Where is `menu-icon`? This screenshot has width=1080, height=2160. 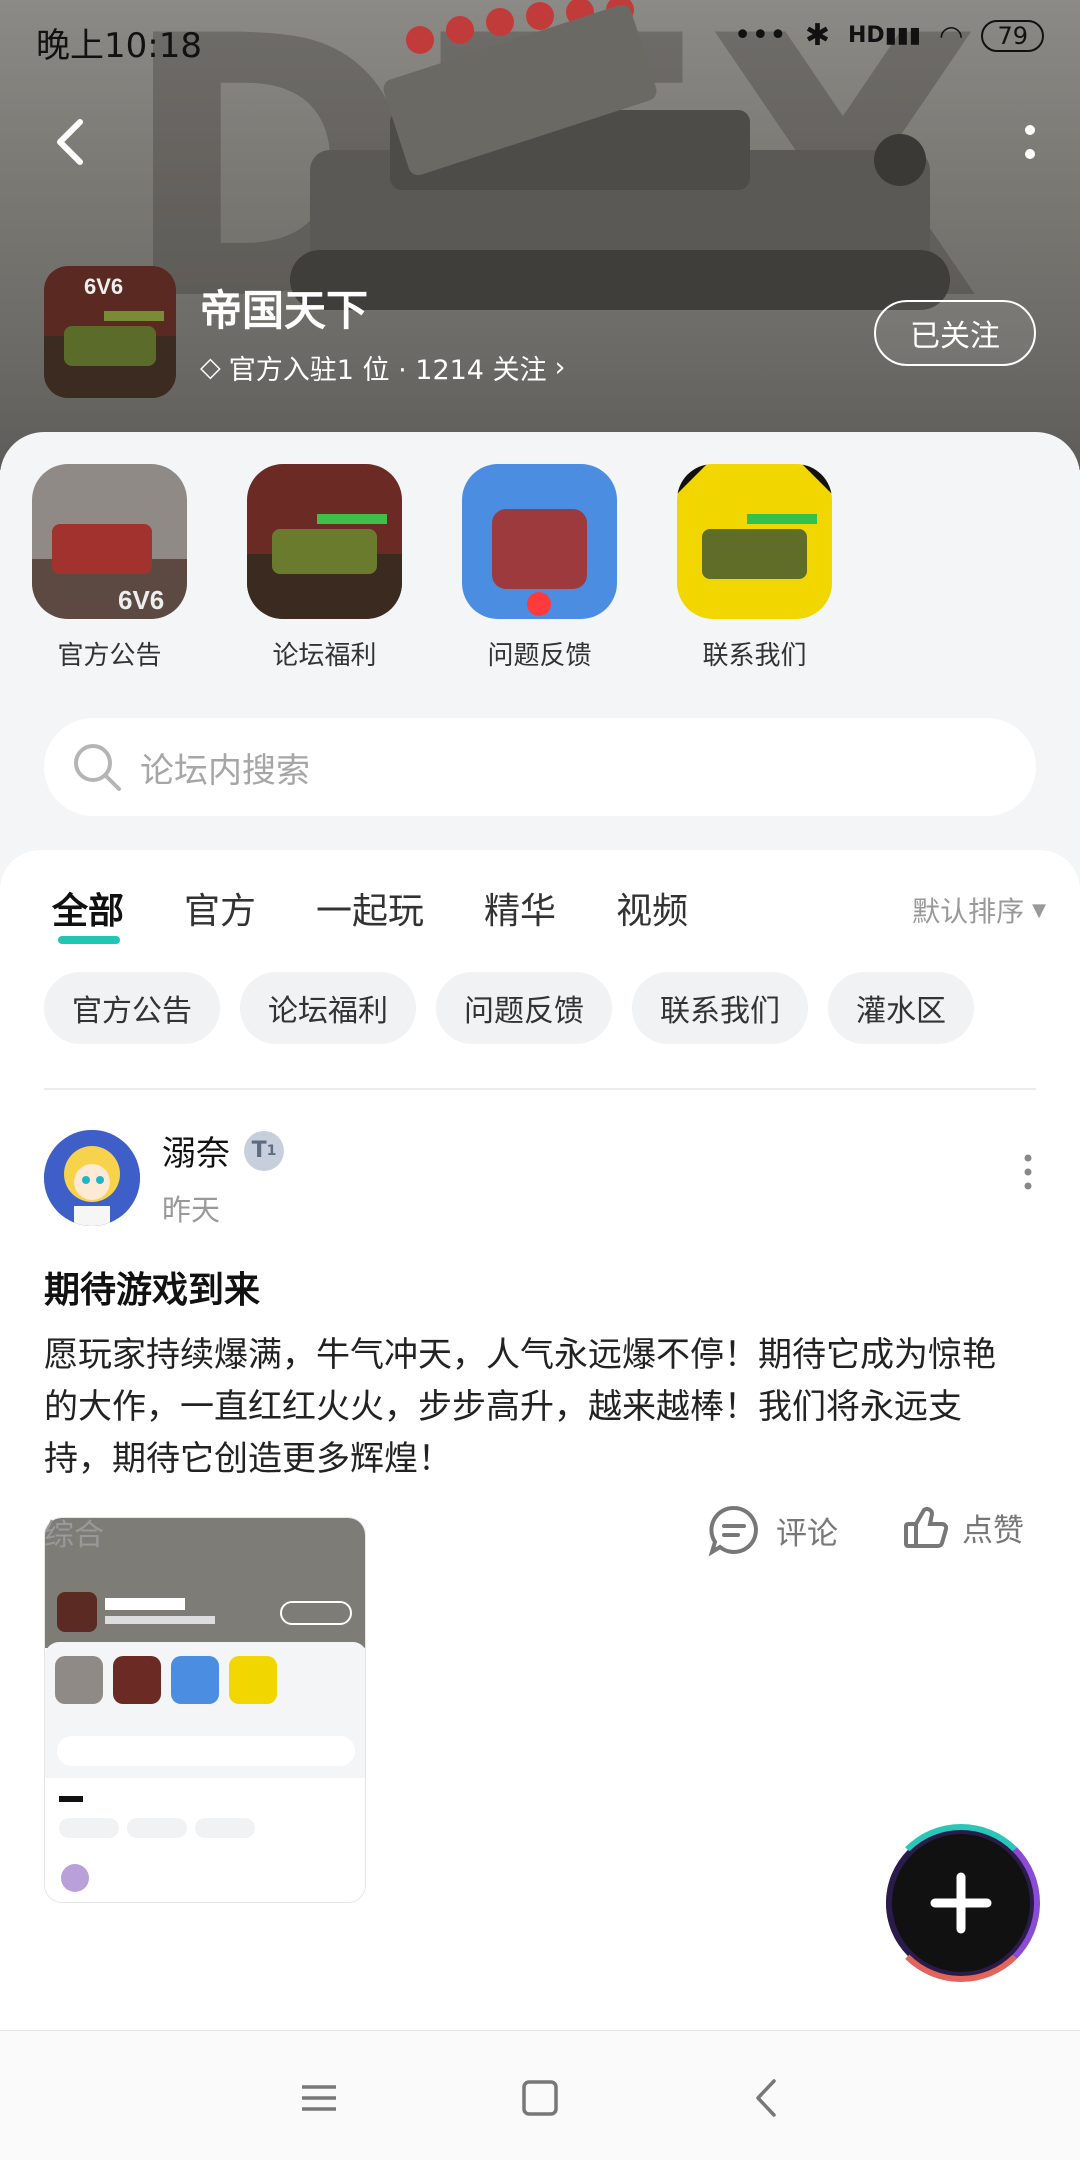
menu-icon is located at coordinates (319, 2098).